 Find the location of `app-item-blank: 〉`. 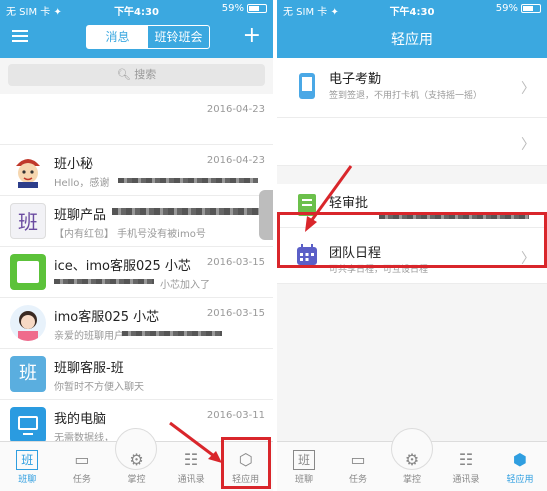

app-item-blank: 〉 is located at coordinates (412, 142).